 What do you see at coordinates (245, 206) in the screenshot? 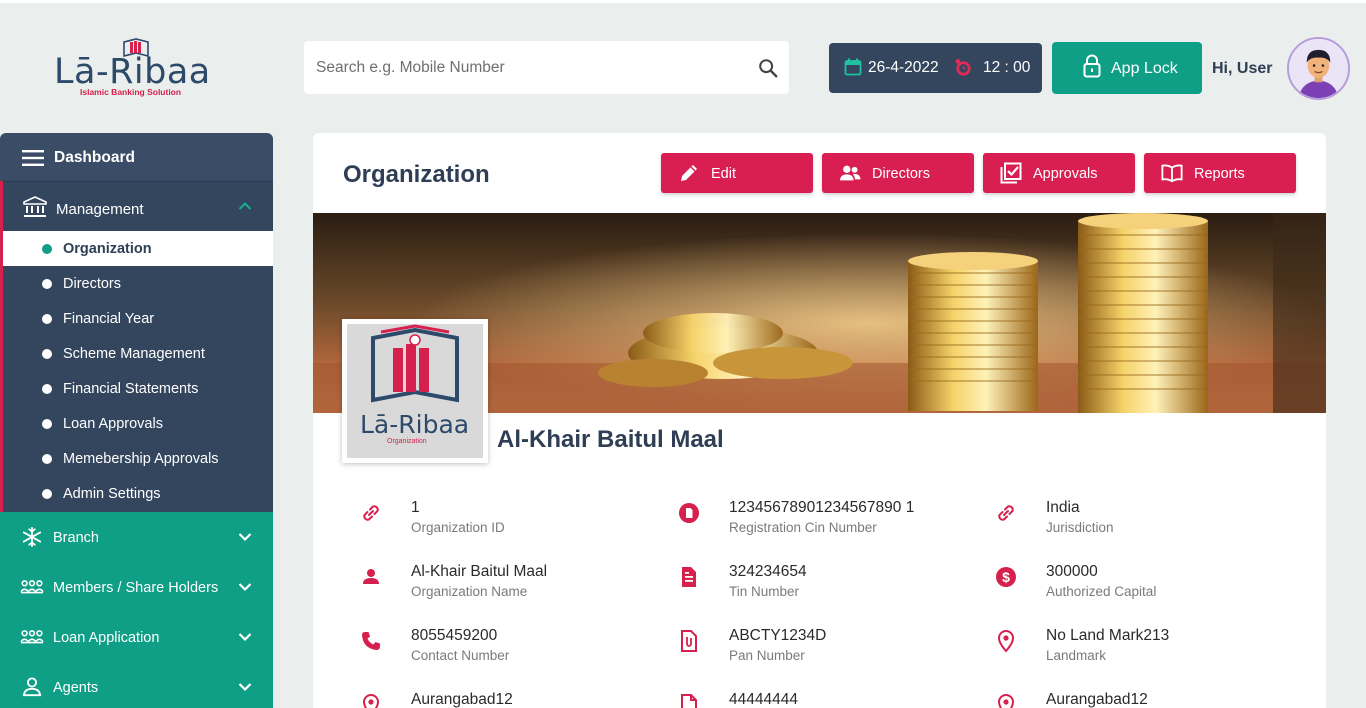
I see `chevron-up-icon` at bounding box center [245, 206].